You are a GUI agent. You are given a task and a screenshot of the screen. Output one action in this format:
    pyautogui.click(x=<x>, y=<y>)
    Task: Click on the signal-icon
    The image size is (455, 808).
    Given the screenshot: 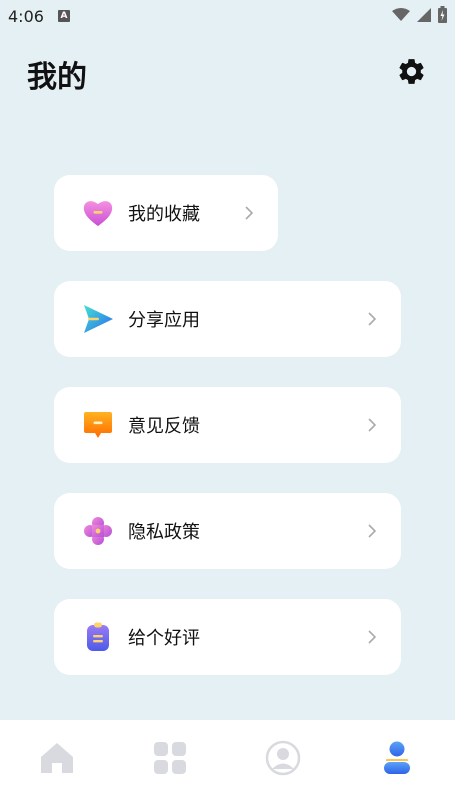 What is the action you would take?
    pyautogui.click(x=424, y=14)
    